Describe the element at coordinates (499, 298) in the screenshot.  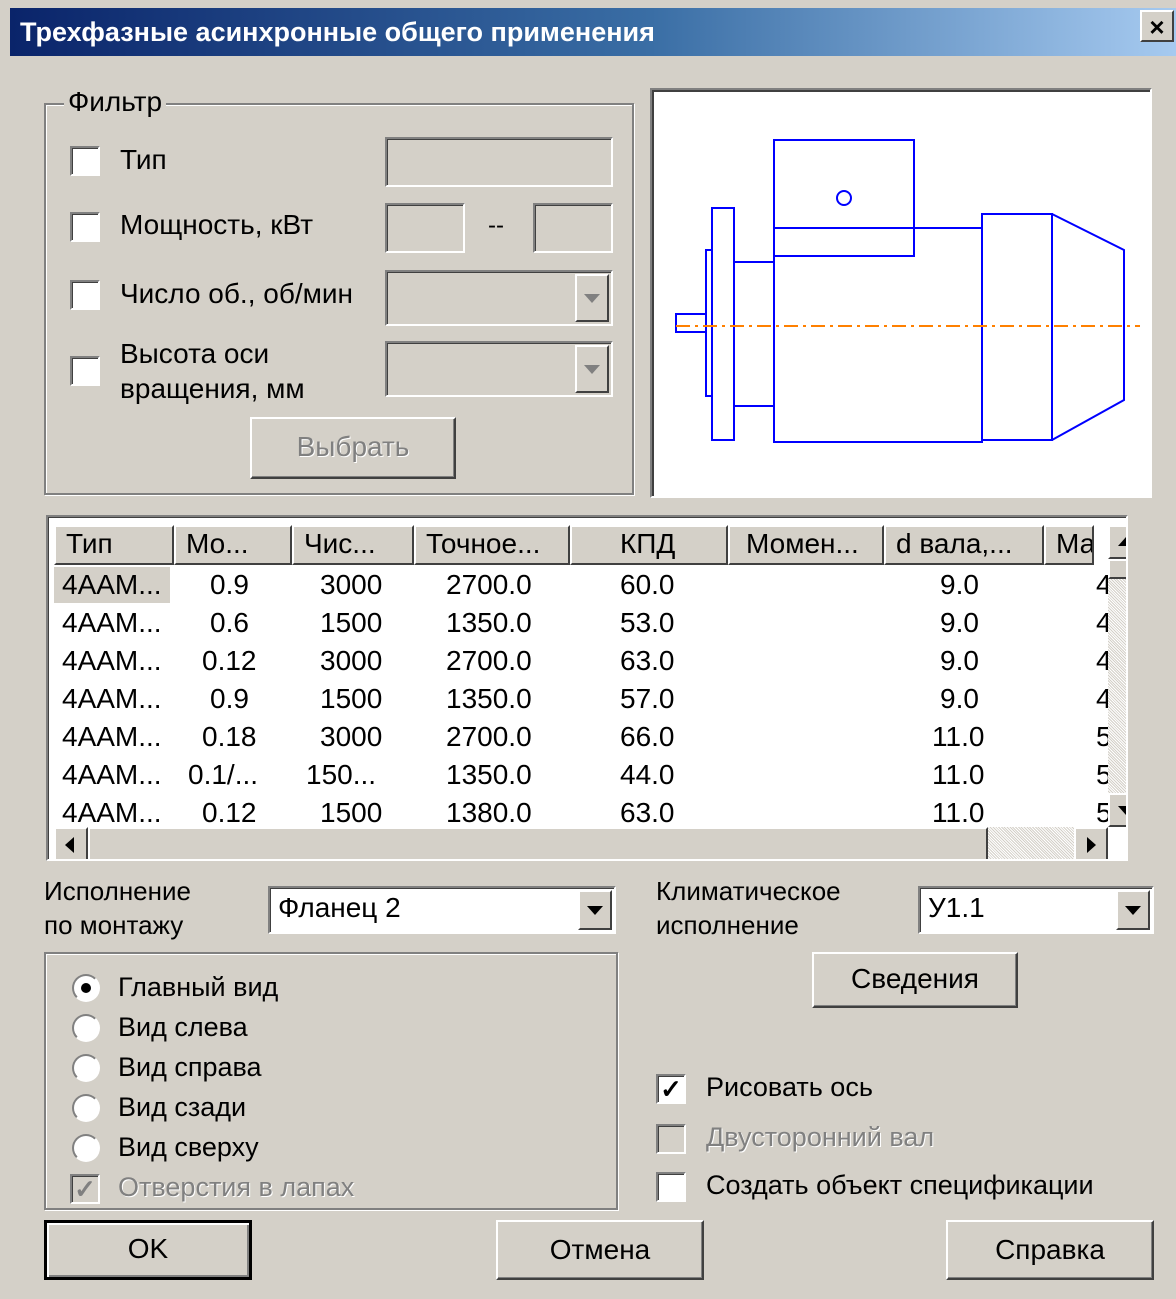
I see `rpm-select` at that location.